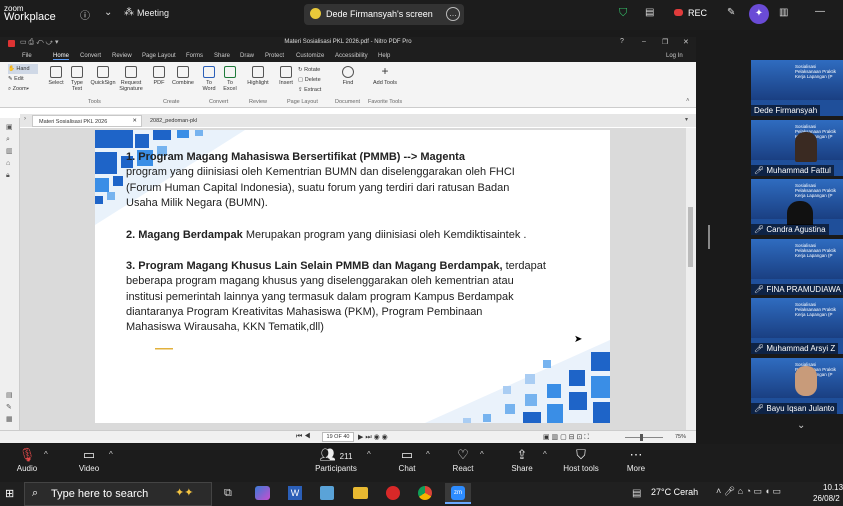 This screenshot has width=843, height=506. What do you see at coordinates (826, 498) in the screenshot?
I see `clock-date: 26/08/2` at bounding box center [826, 498].